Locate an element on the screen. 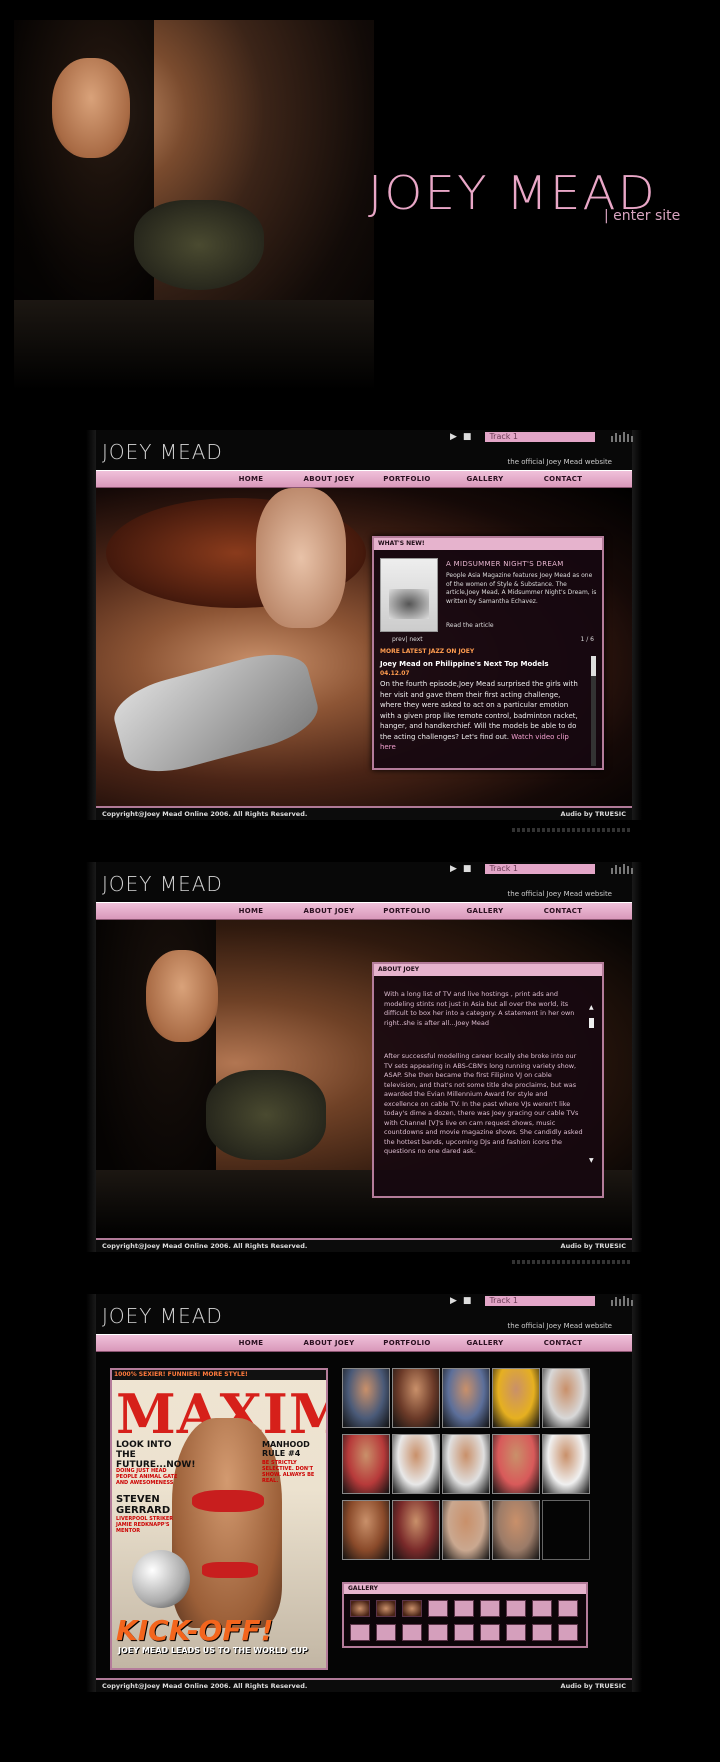  splash-photo is located at coordinates (194, 205).